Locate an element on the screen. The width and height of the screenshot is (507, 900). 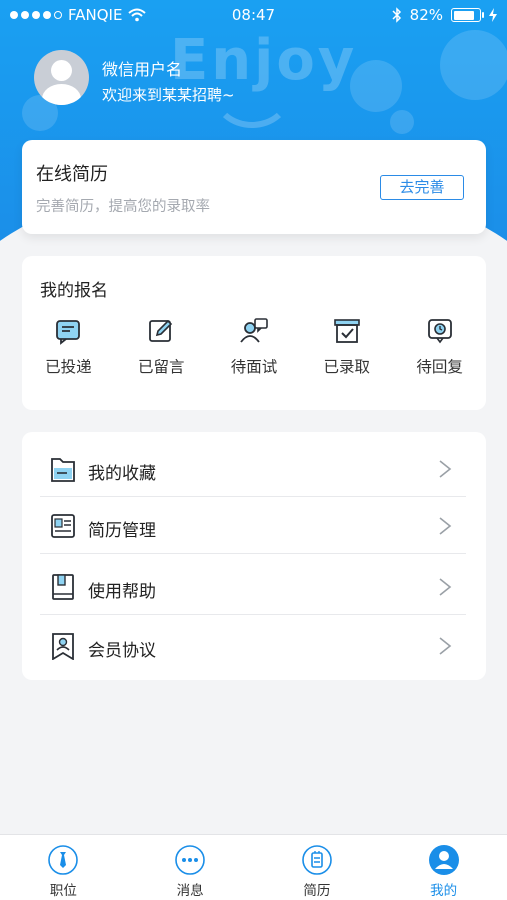
menu-item-favorites: 我的收藏 is located at coordinates (254, 467).